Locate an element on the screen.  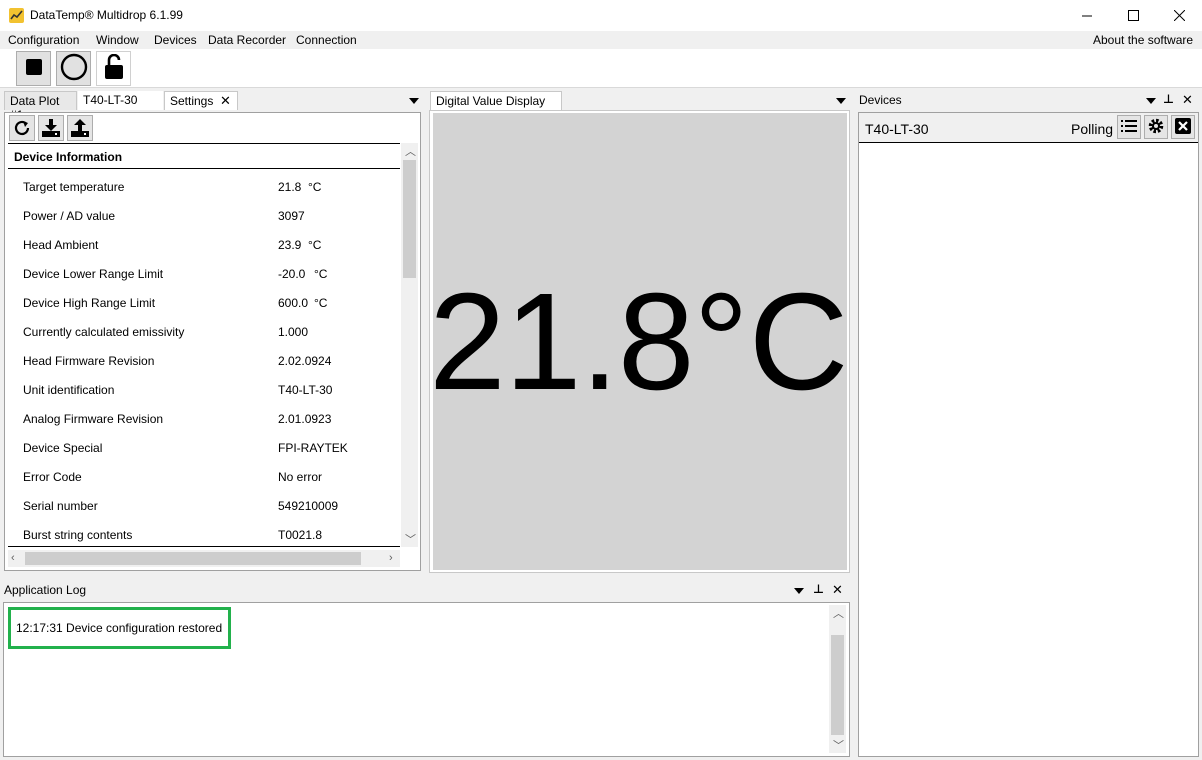
upload-icon is located at coordinates (80, 129).